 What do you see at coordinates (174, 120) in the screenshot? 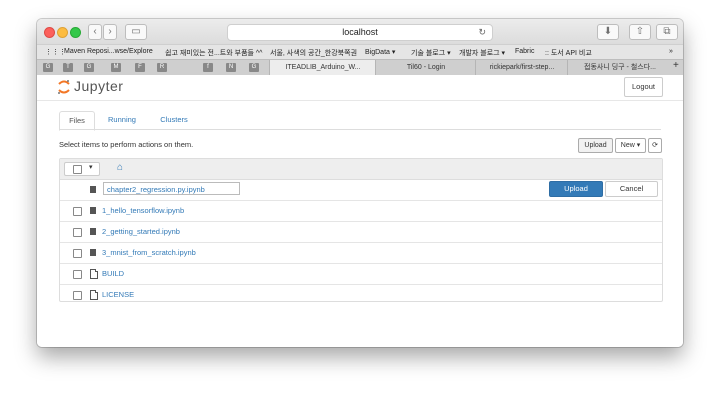
I see `tab-clusters: Clusters` at bounding box center [174, 120].